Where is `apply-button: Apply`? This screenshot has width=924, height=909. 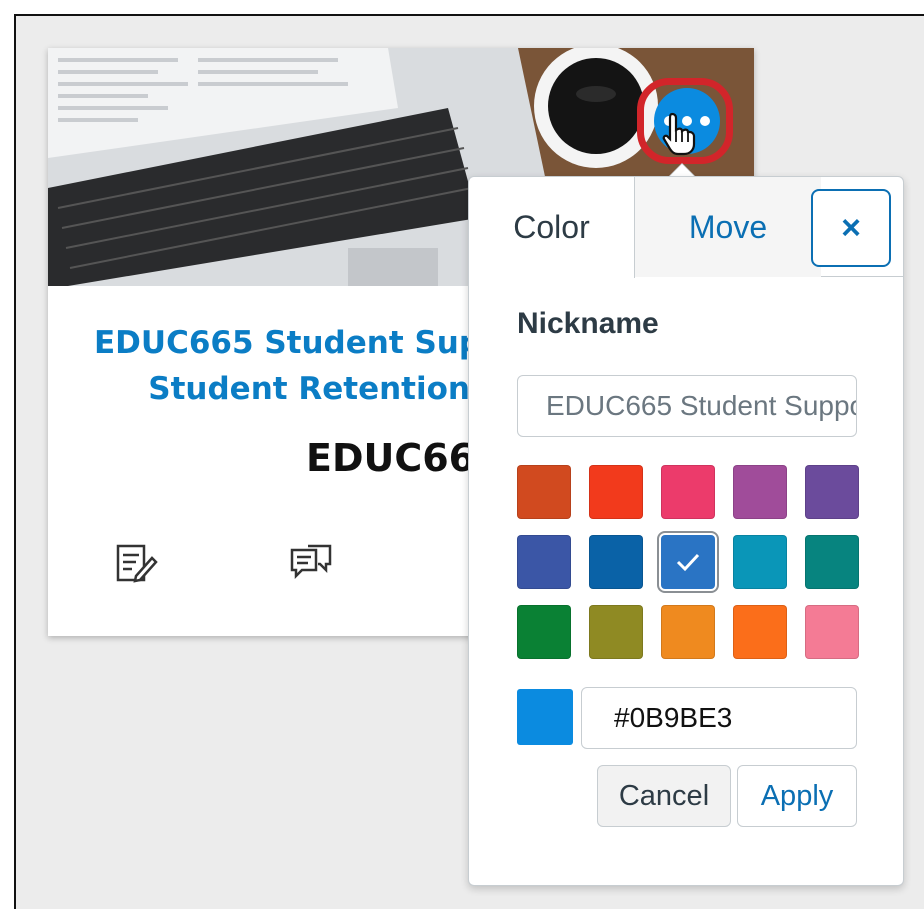
apply-button: Apply is located at coordinates (797, 796).